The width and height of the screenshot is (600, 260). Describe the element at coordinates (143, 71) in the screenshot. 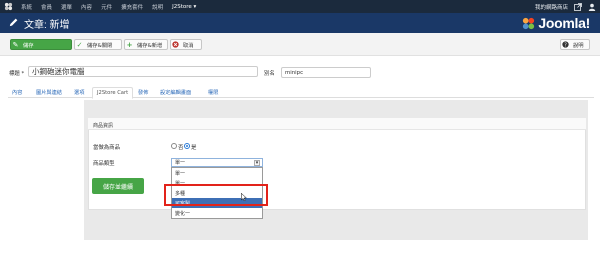

I see `title-input: 小鋼砲迷你電腦` at that location.